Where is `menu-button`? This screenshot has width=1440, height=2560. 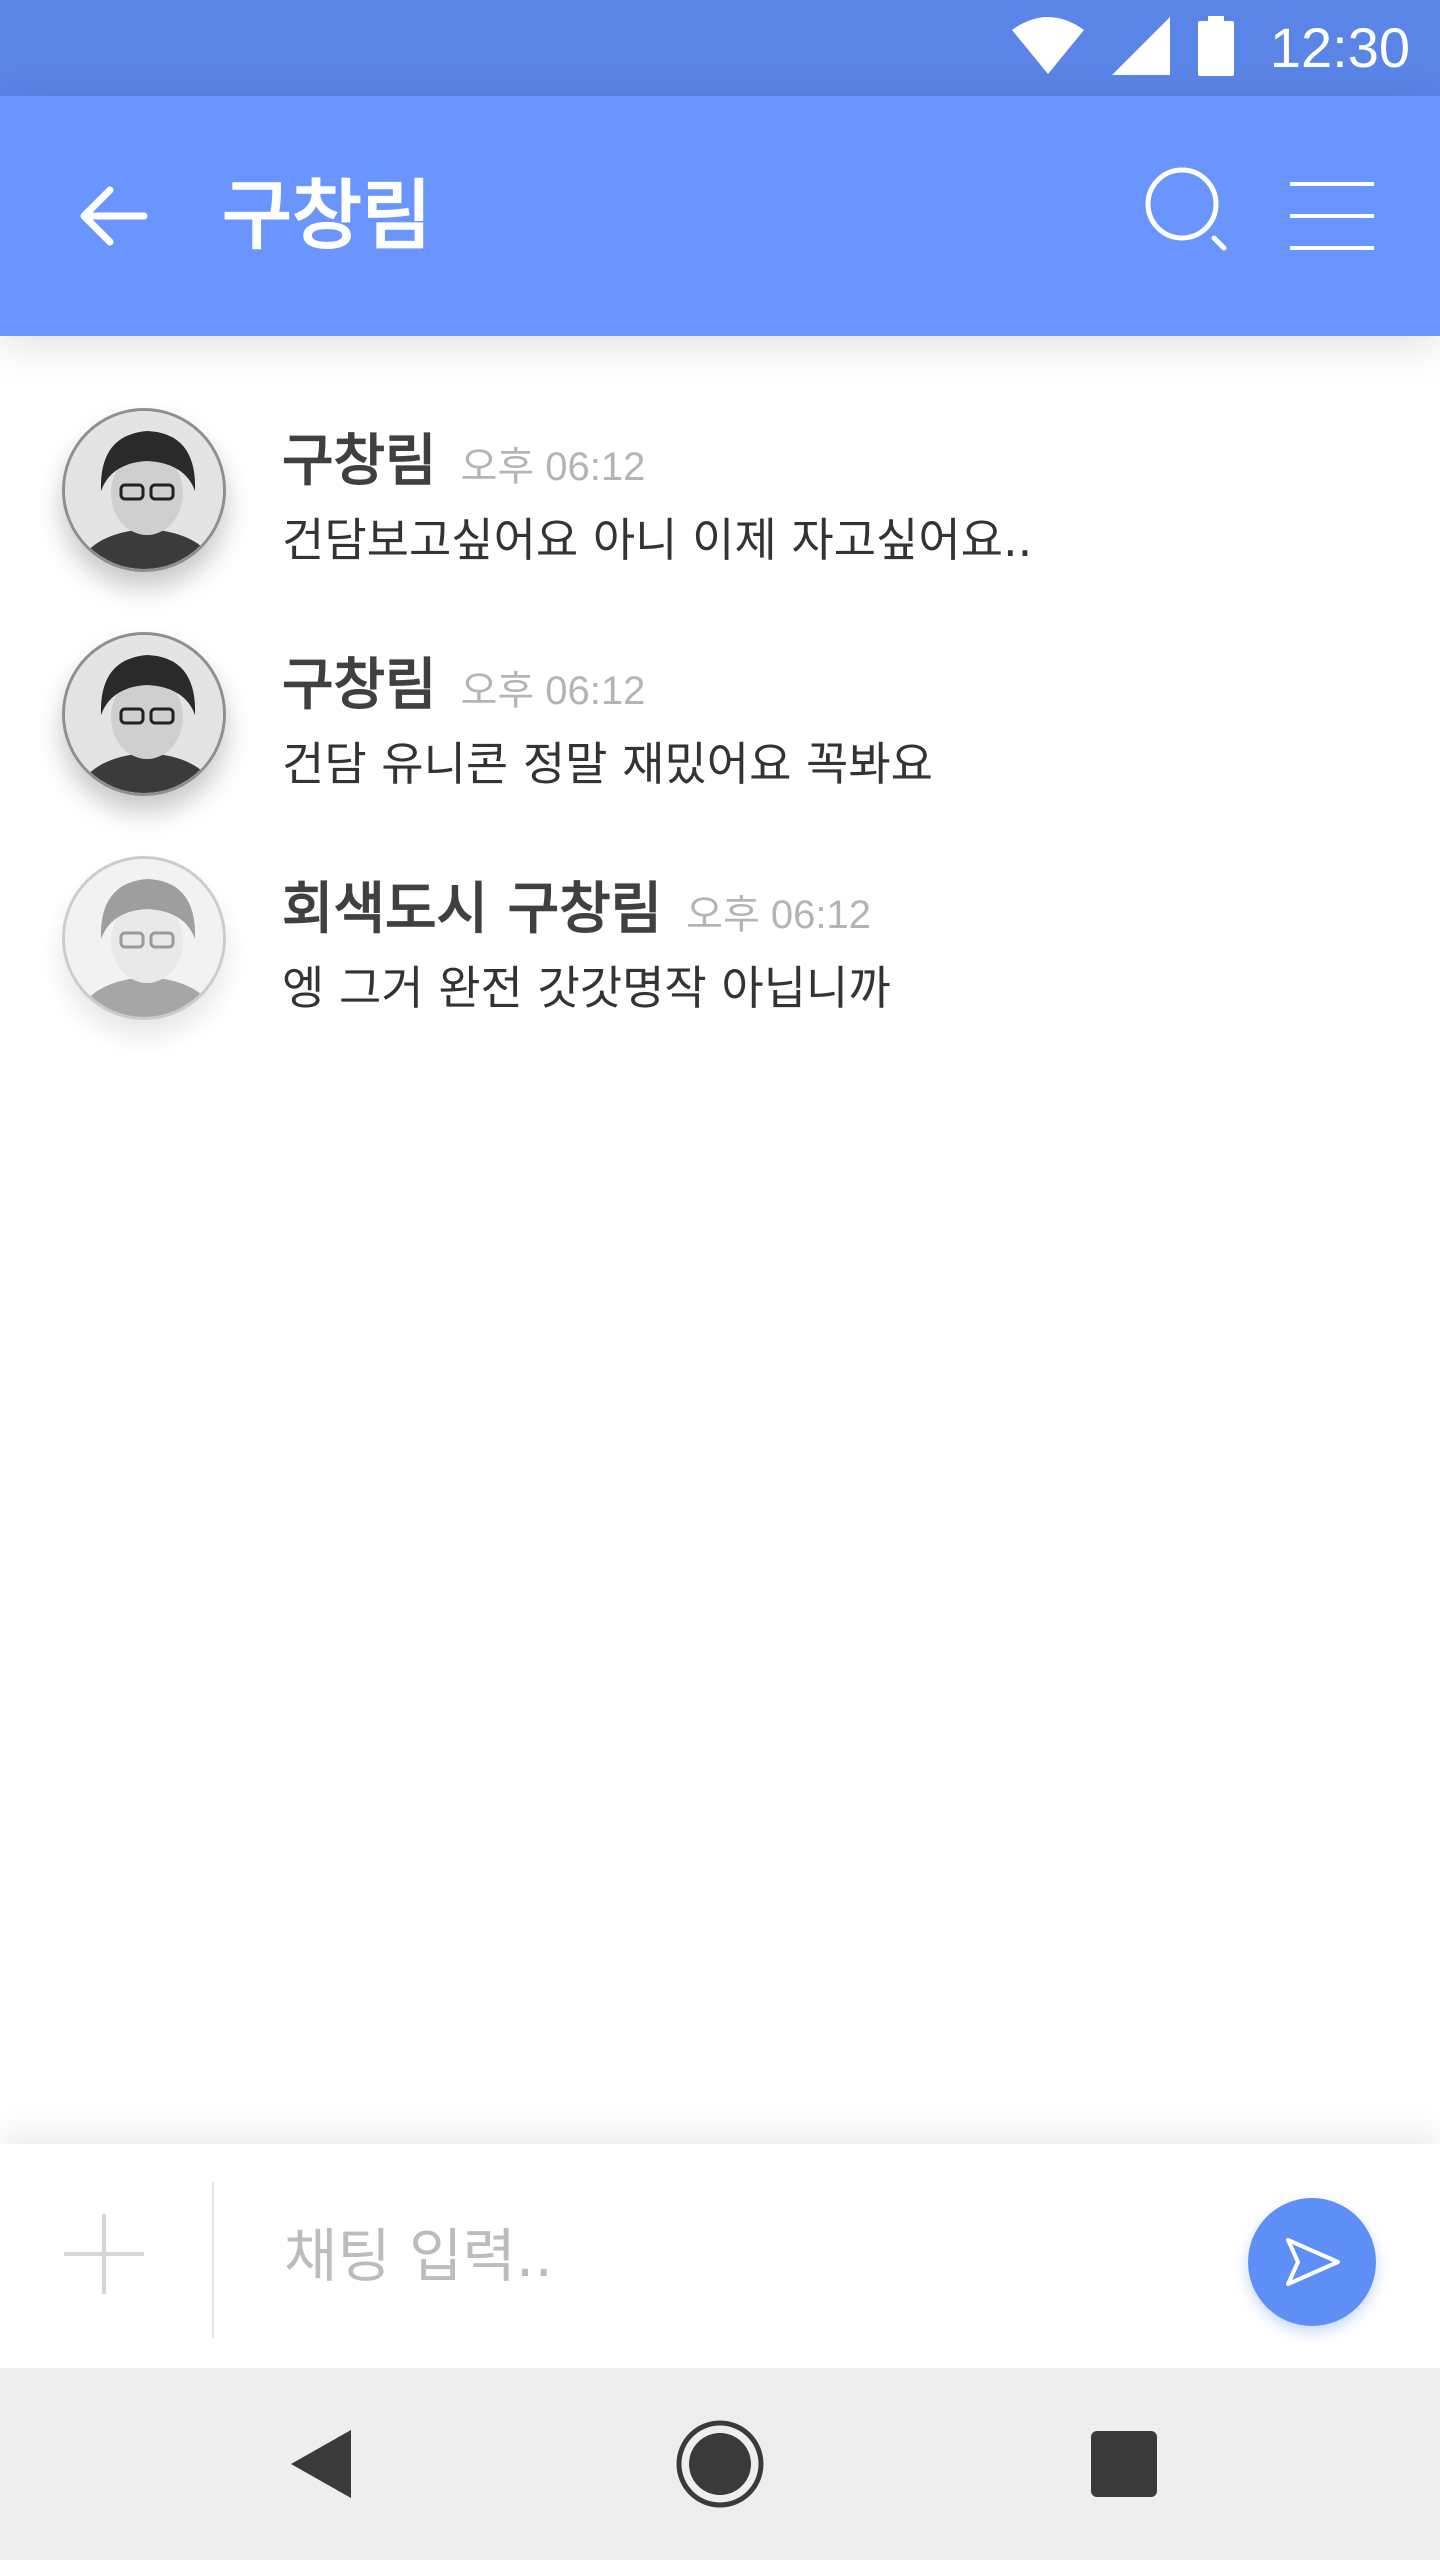
menu-button is located at coordinates (1332, 216).